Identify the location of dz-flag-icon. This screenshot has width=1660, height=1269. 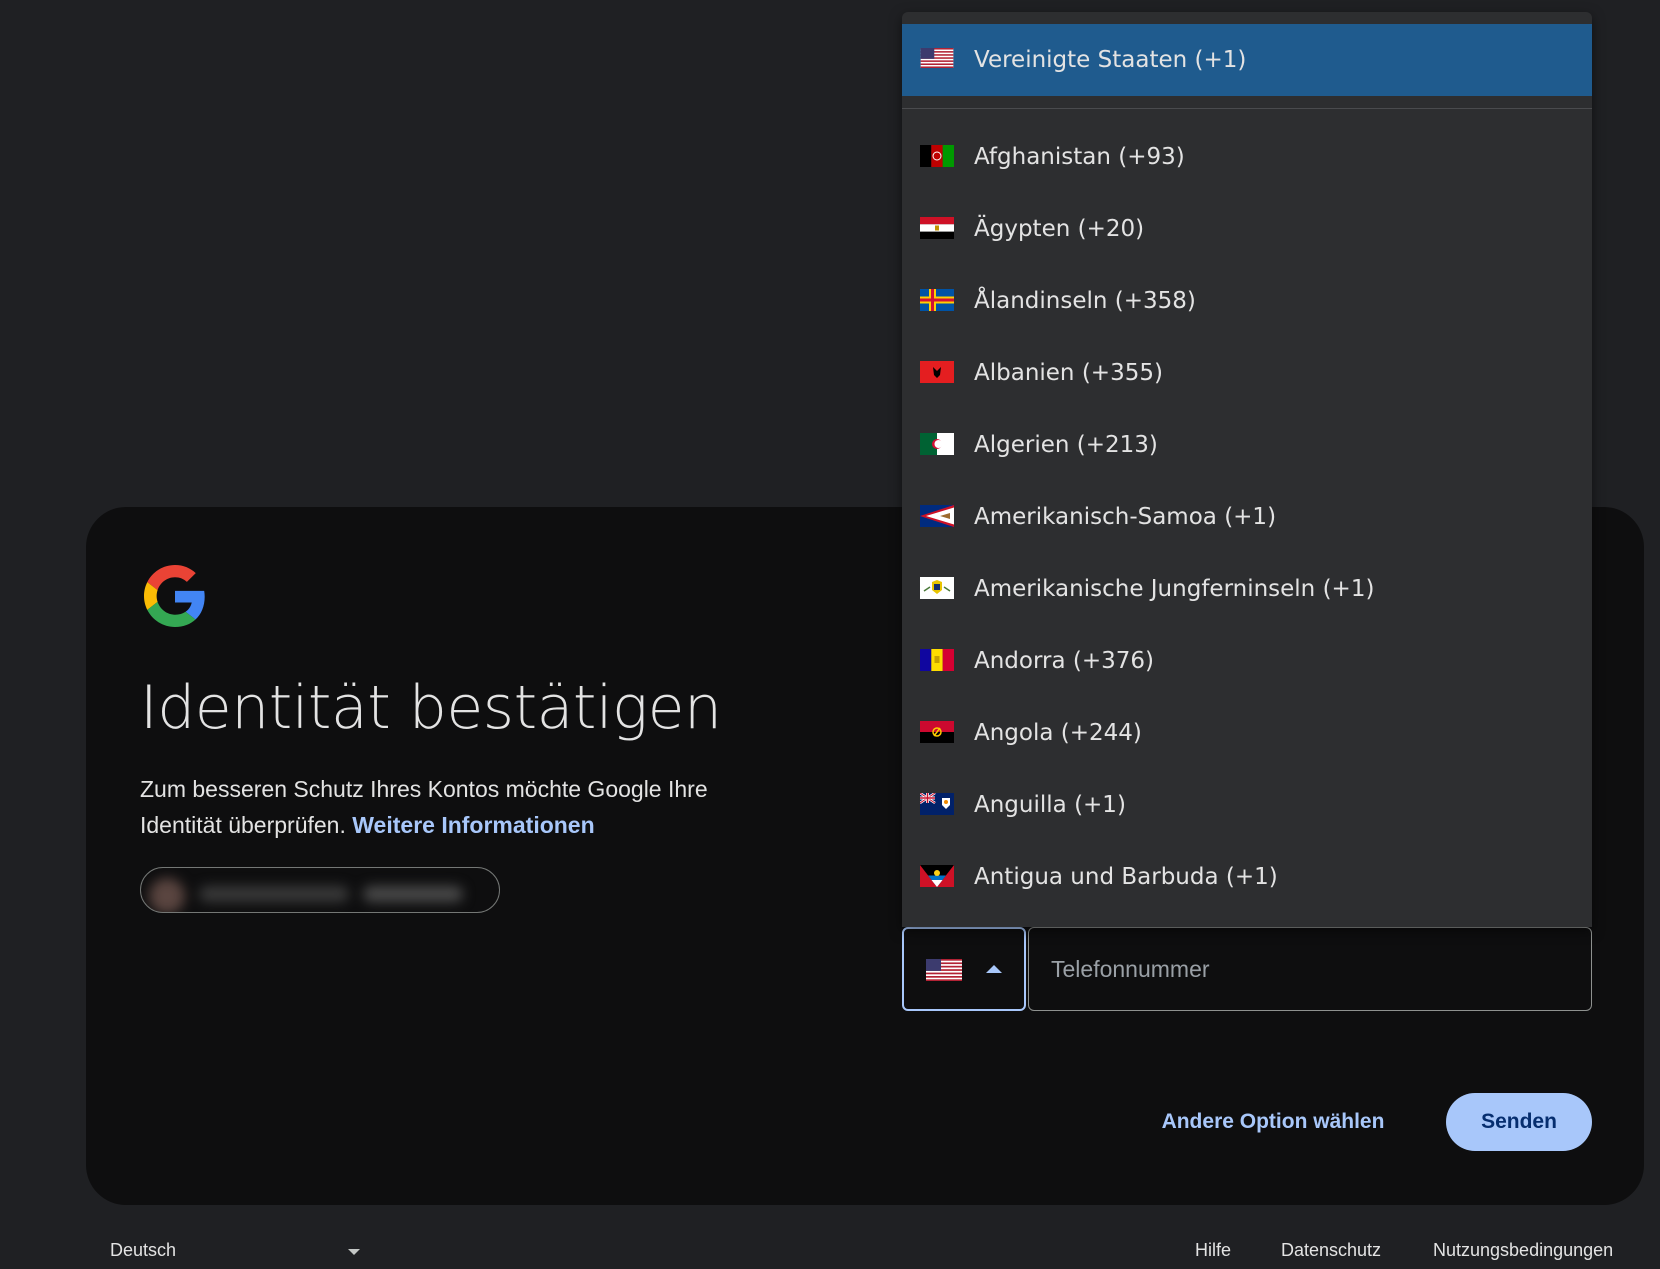
(937, 444).